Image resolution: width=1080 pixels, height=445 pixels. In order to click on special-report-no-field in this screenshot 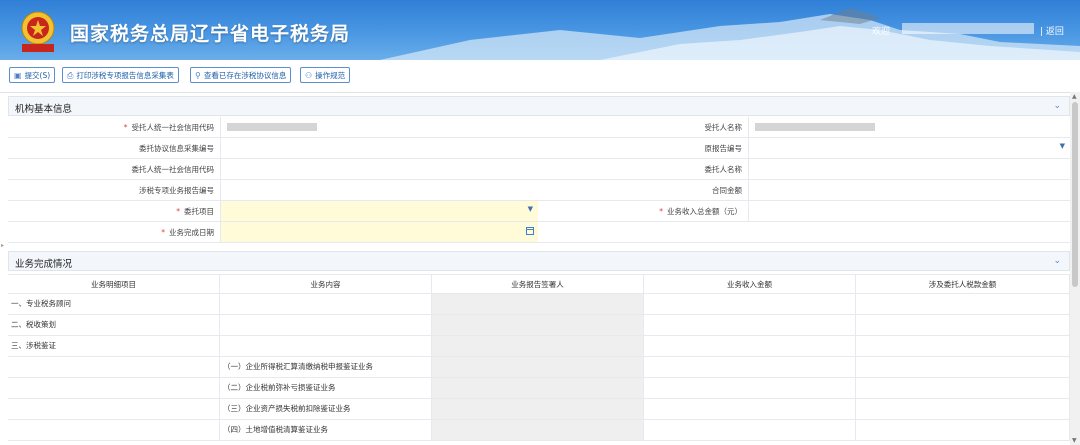, I will do `click(379, 190)`.